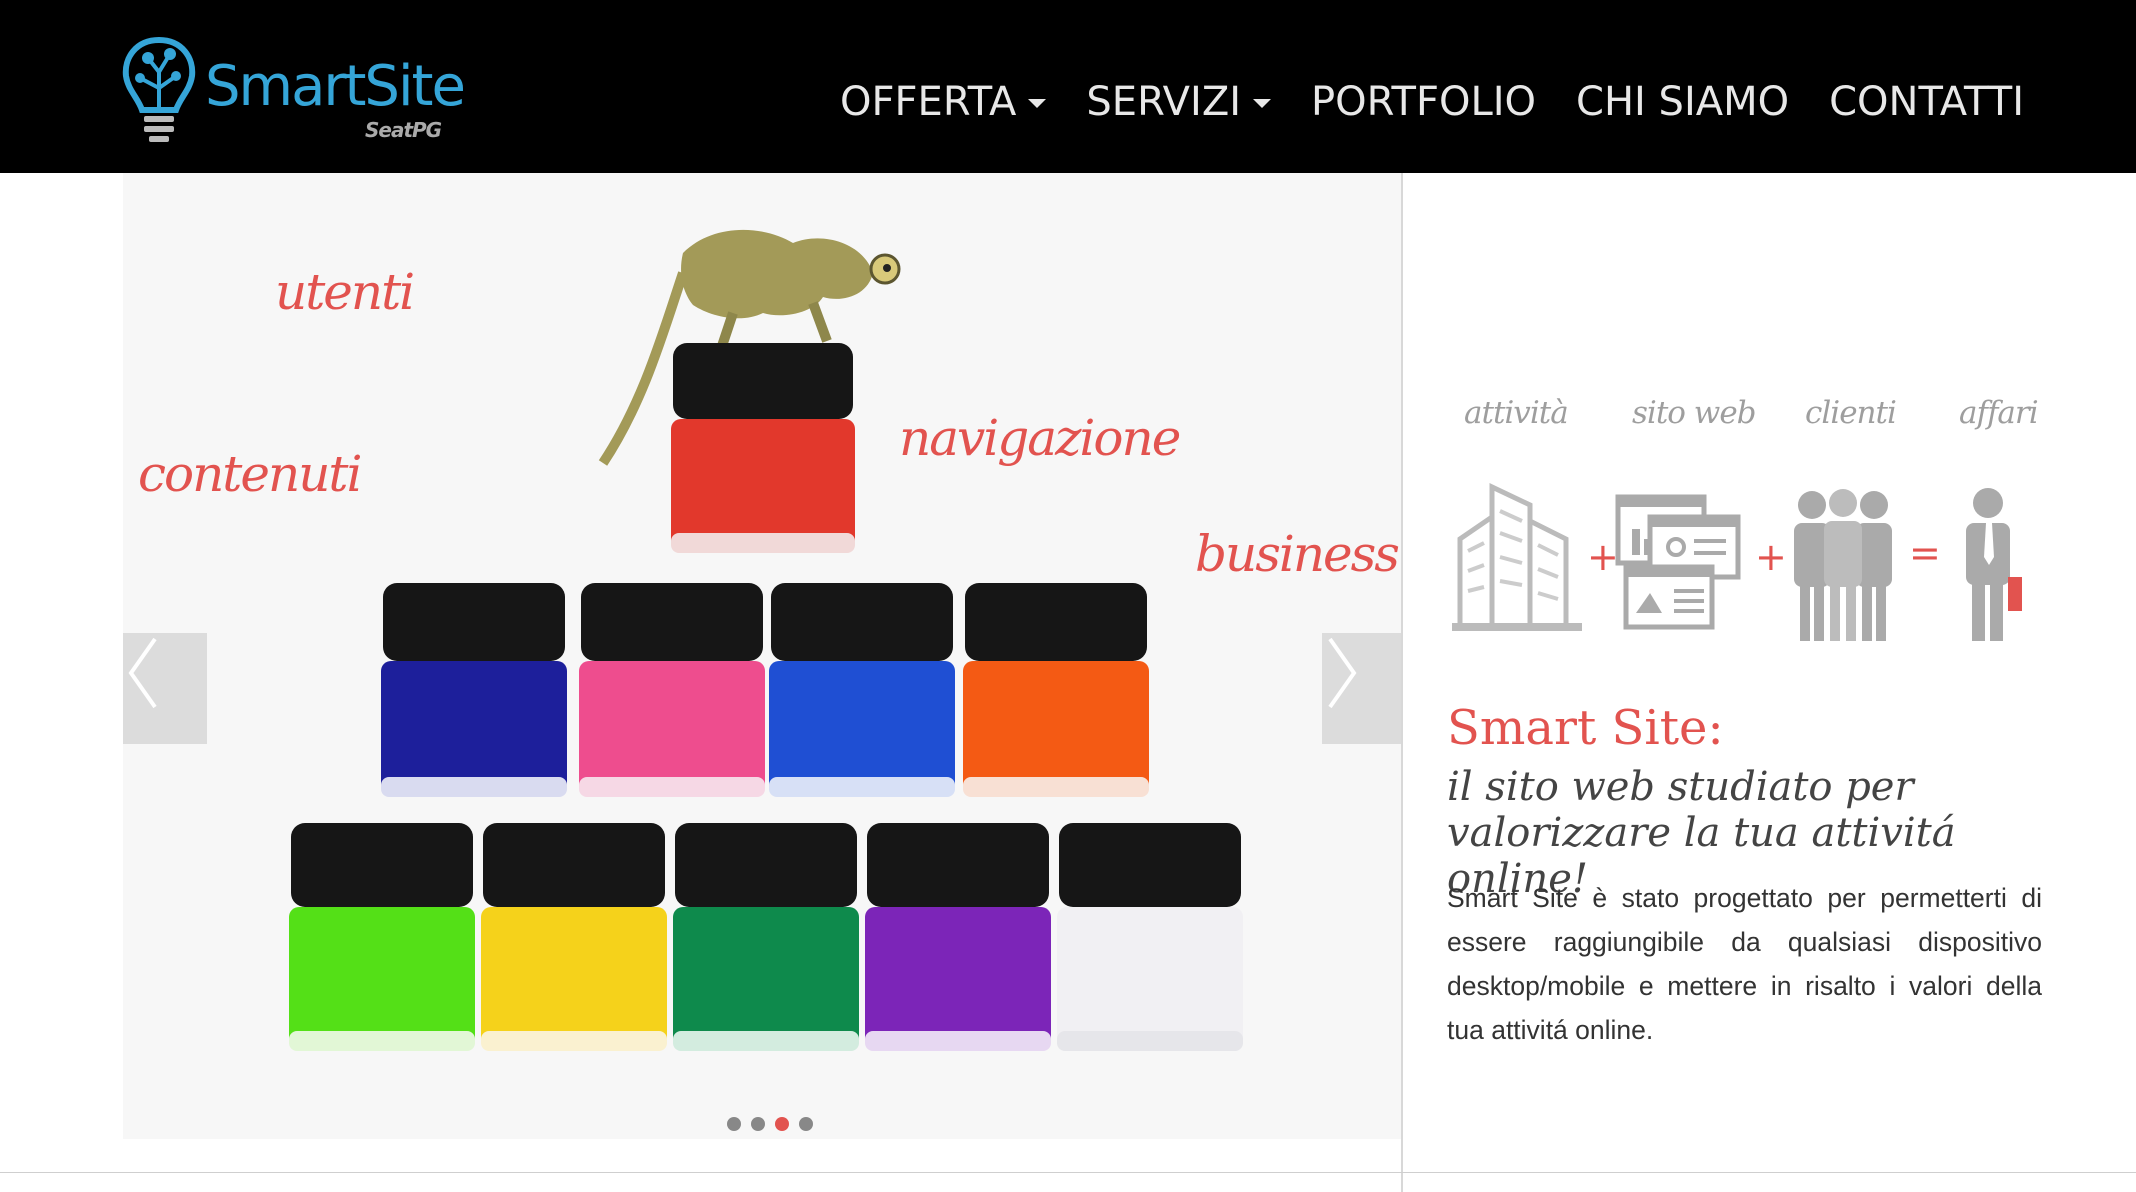 The image size is (2136, 1192). I want to click on logo-text: SmartSite, so click(335, 86).